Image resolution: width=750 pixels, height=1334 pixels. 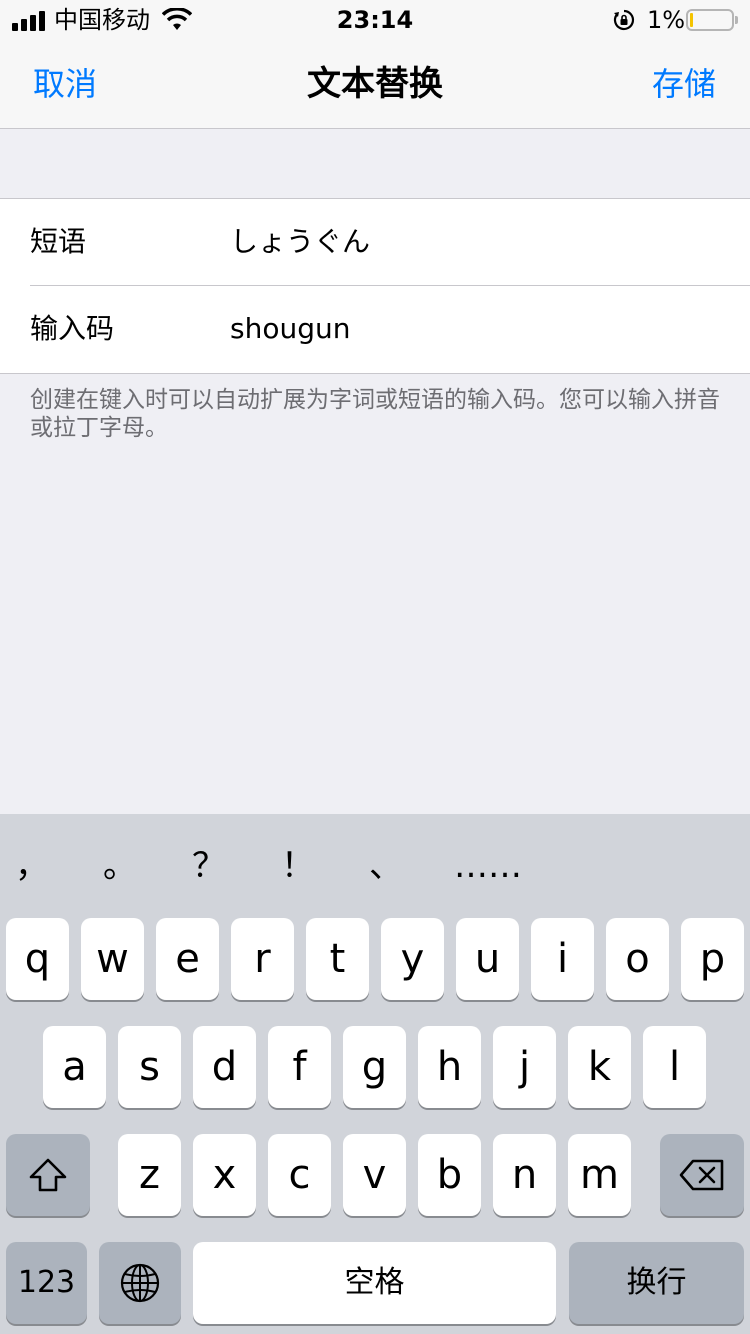 What do you see at coordinates (599, 1067) in the screenshot?
I see `key-k: k` at bounding box center [599, 1067].